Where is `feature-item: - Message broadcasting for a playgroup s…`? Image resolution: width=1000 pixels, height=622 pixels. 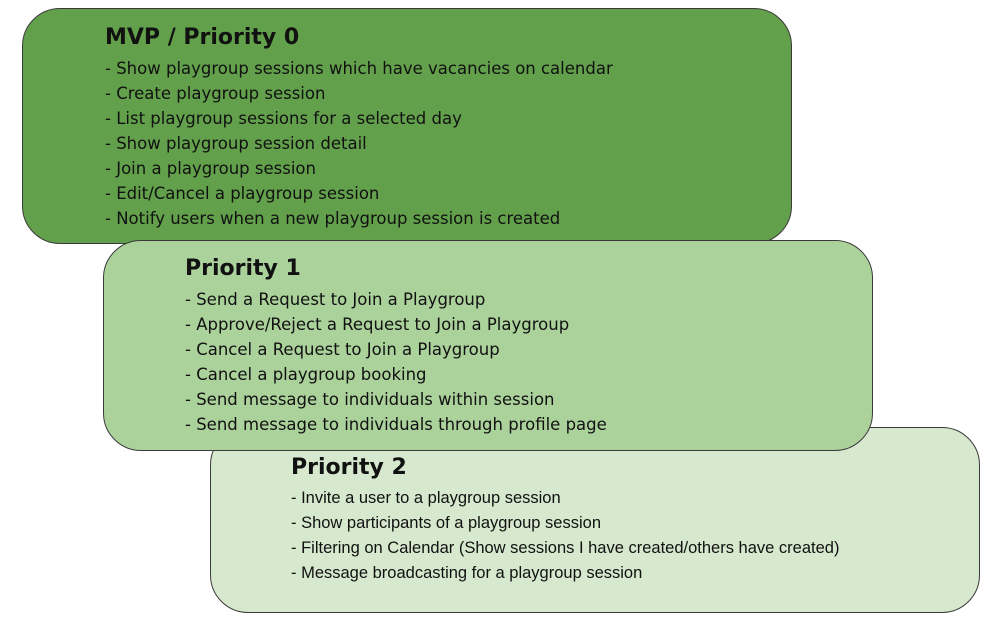 feature-item: - Message broadcasting for a playgroup s… is located at coordinates (467, 573).